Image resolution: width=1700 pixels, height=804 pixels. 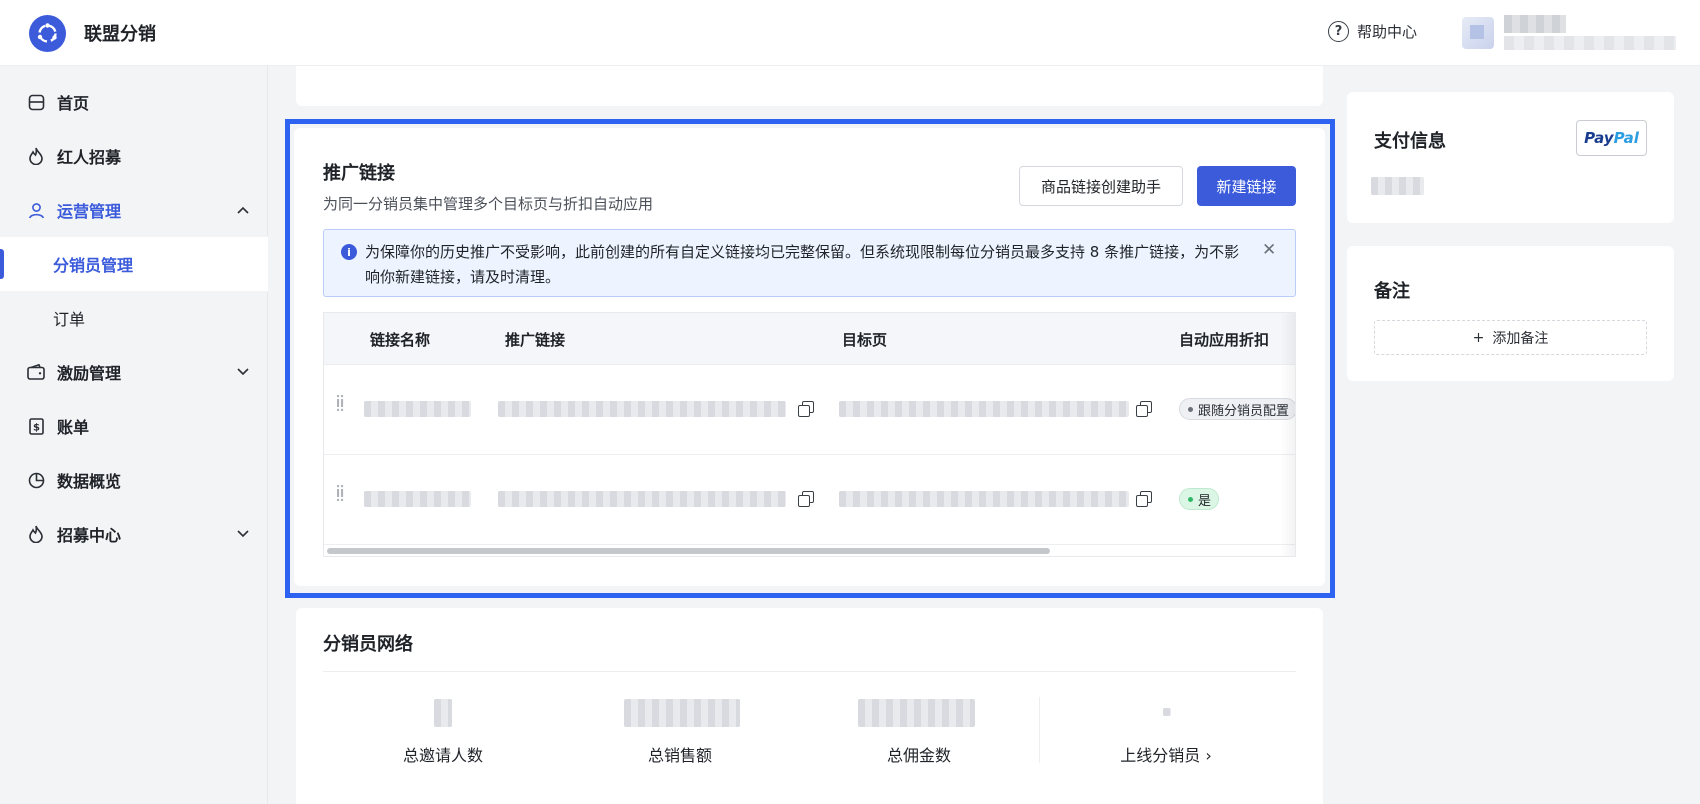 I want to click on discount-status-tag: 跟随分销员配置, so click(x=1237, y=409).